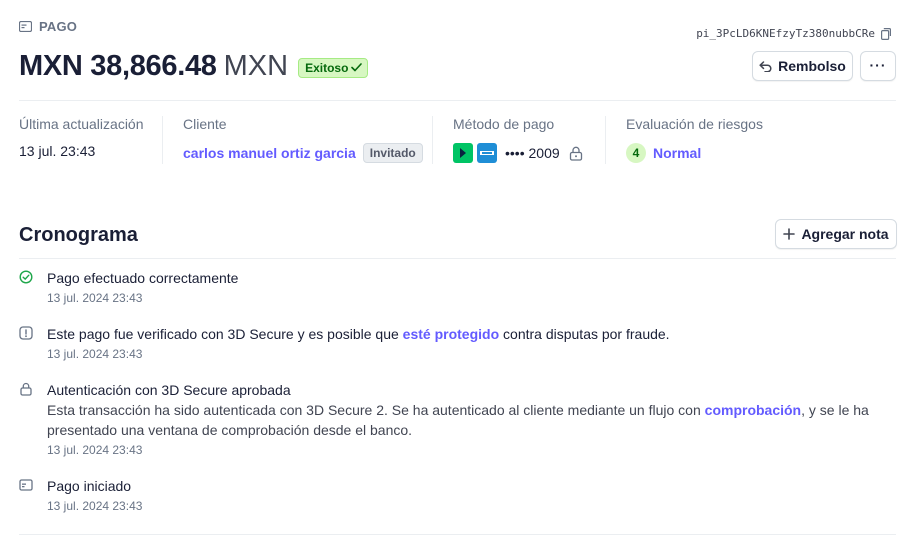  I want to click on plus-icon, so click(789, 234).